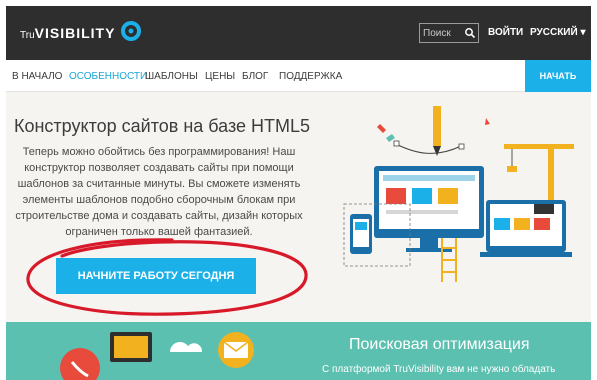 Image resolution: width=597 pixels, height=380 pixels. Describe the element at coordinates (162, 126) in the screenshot. I see `hero-title: Конструктор сайтов на базе HTML5` at that location.